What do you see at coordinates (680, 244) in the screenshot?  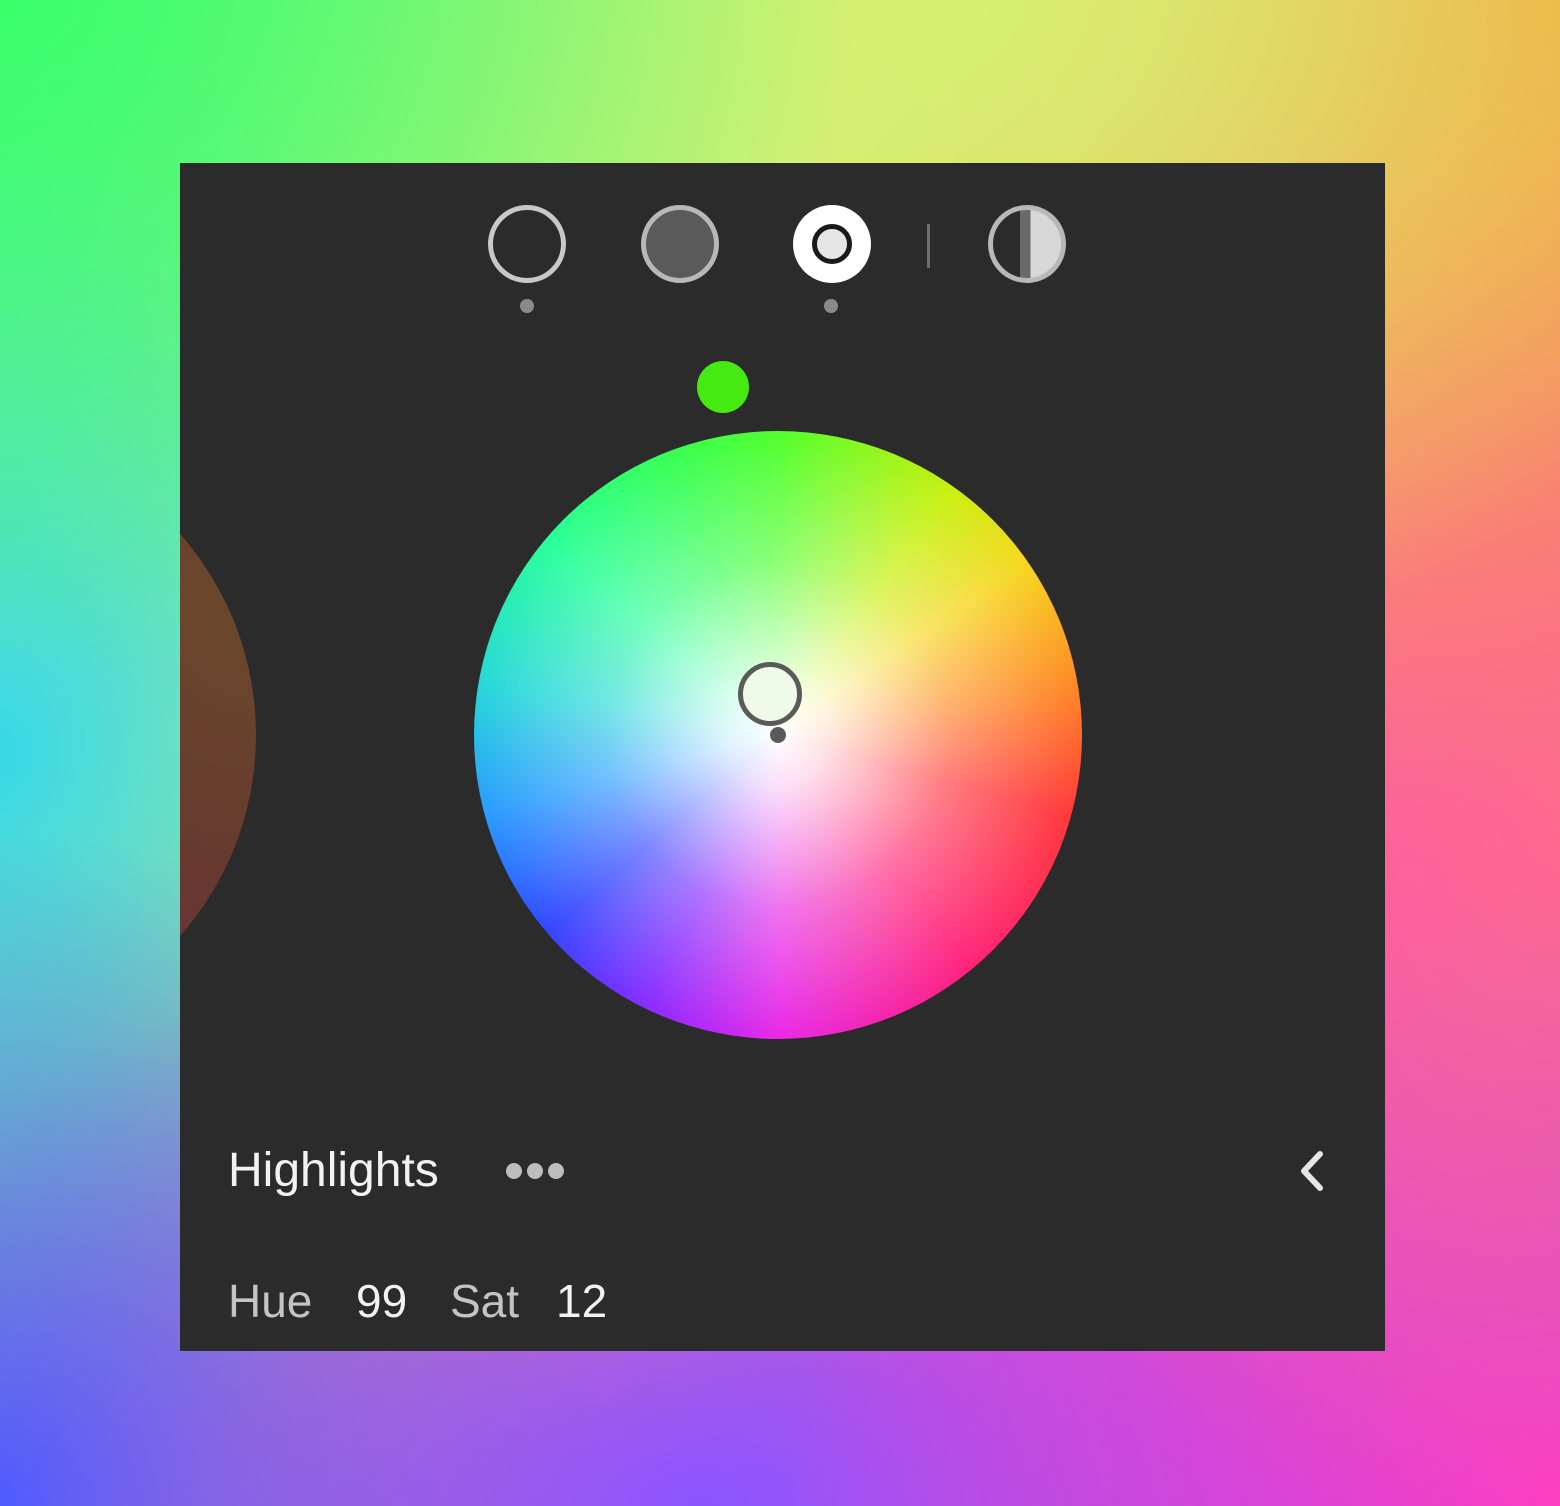 I see `shadows-mode-button` at bounding box center [680, 244].